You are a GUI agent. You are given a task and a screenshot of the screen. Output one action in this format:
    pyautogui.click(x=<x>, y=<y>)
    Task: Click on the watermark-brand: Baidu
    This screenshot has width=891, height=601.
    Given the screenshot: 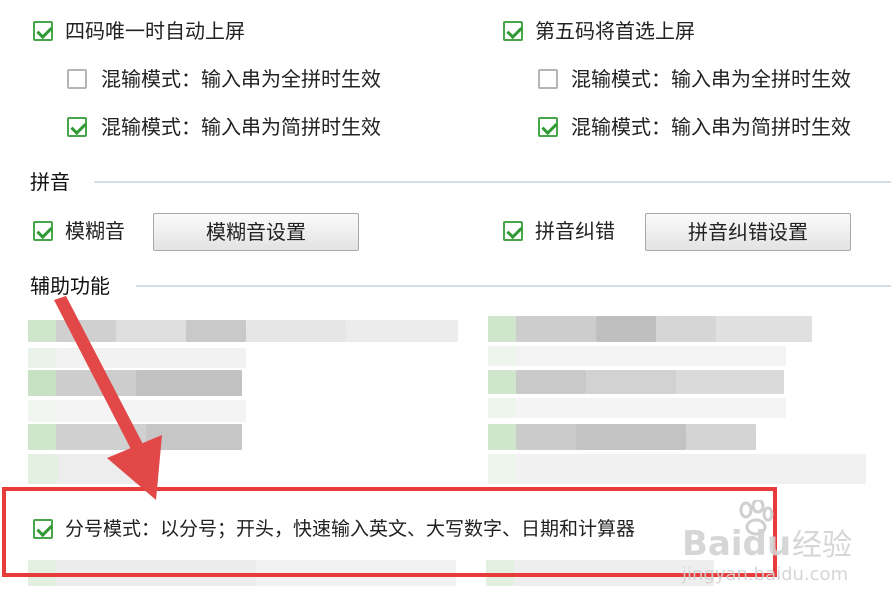 What is the action you would take?
    pyautogui.click(x=737, y=544)
    